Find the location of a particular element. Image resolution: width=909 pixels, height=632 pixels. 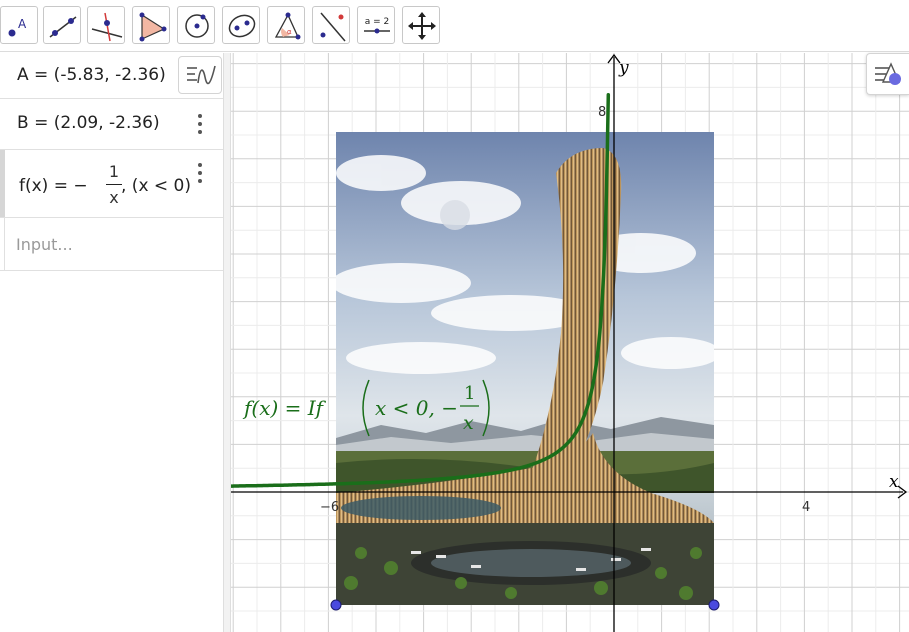

circle-center-tool-icon is located at coordinates (197, 26).